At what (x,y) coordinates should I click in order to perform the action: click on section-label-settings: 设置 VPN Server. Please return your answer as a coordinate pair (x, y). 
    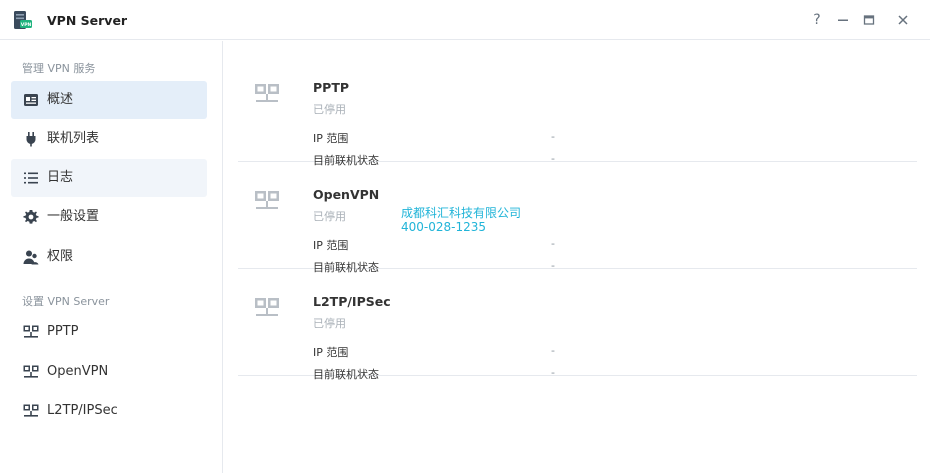
    Looking at the image, I should click on (66, 301).